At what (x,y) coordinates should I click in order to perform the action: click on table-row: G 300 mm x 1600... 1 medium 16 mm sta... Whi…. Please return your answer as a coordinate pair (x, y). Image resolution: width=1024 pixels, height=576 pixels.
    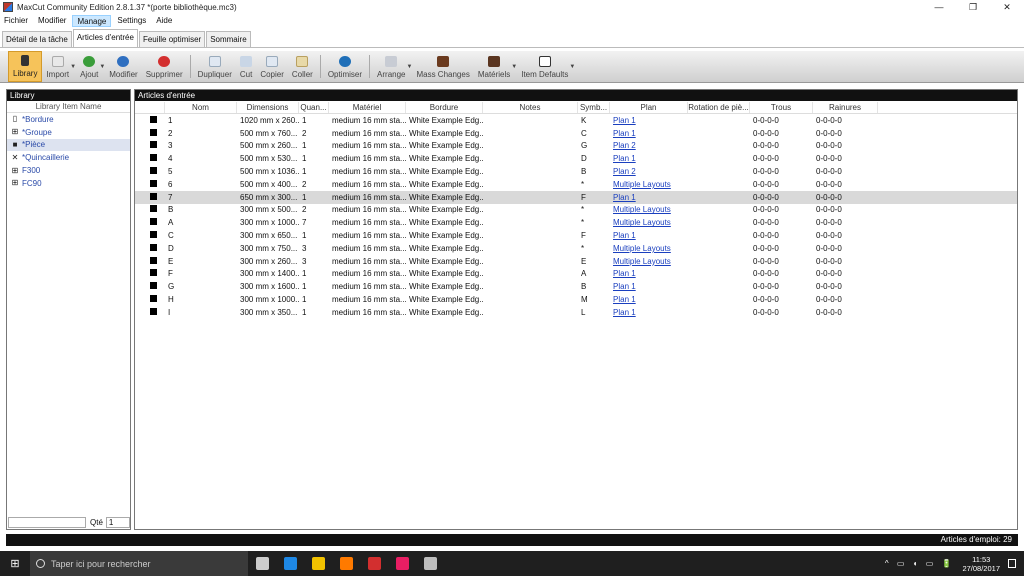
    Looking at the image, I should click on (576, 286).